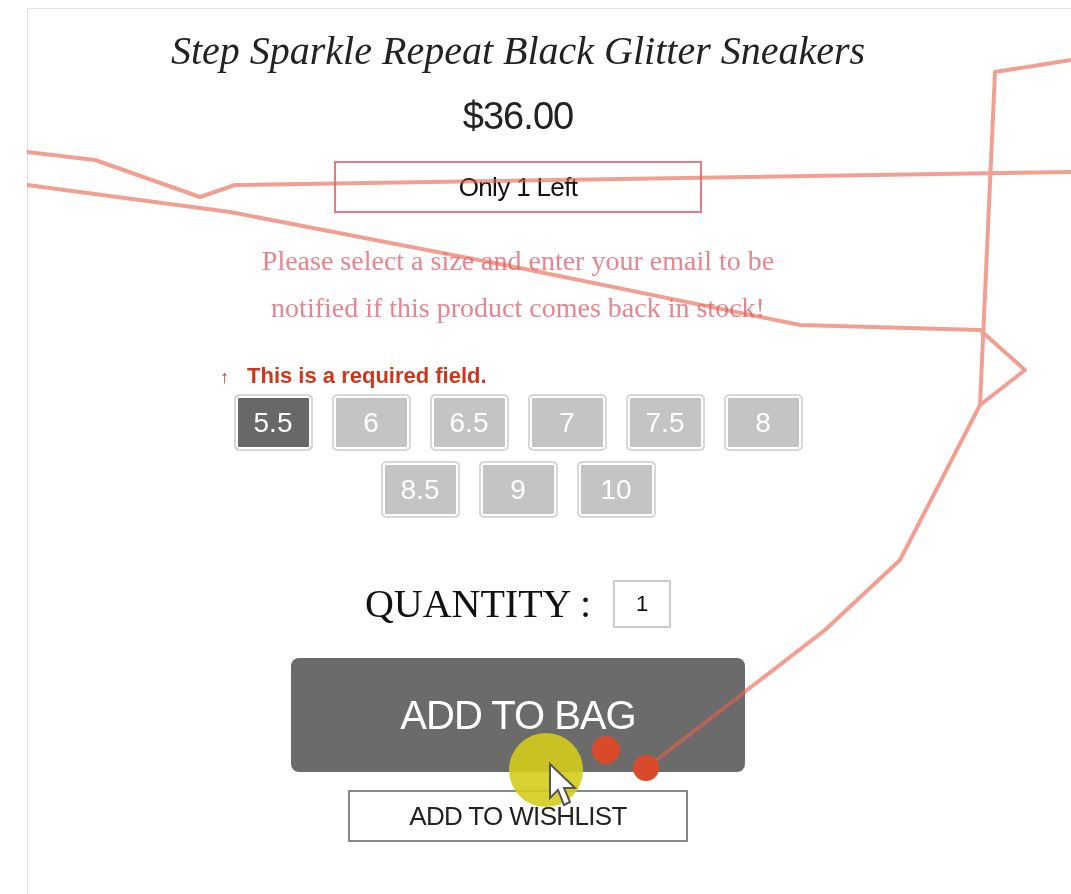 This screenshot has height=894, width=1071. What do you see at coordinates (665, 422) in the screenshot?
I see `size-option: 7.5` at bounding box center [665, 422].